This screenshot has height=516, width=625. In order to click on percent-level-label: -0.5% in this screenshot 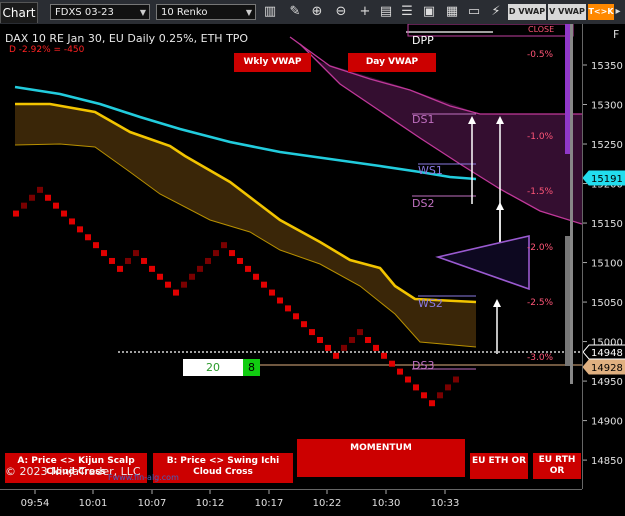, I will do `click(540, 55)`.